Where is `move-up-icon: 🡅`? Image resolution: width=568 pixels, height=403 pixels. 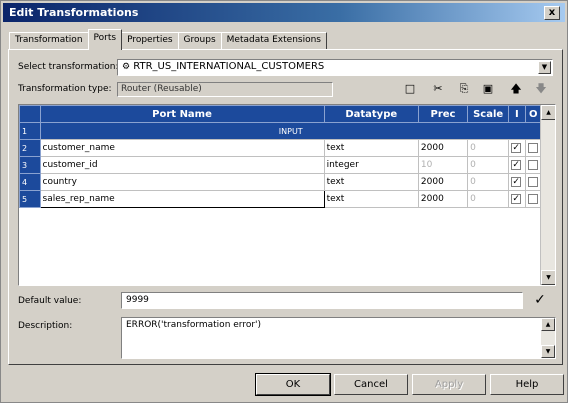 move-up-icon: 🡅 is located at coordinates (516, 89).